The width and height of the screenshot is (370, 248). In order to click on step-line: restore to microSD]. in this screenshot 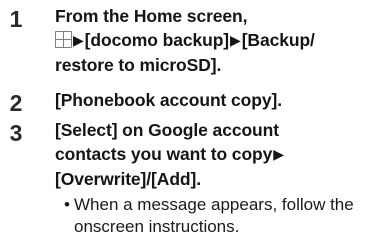, I will do `click(138, 65)`.